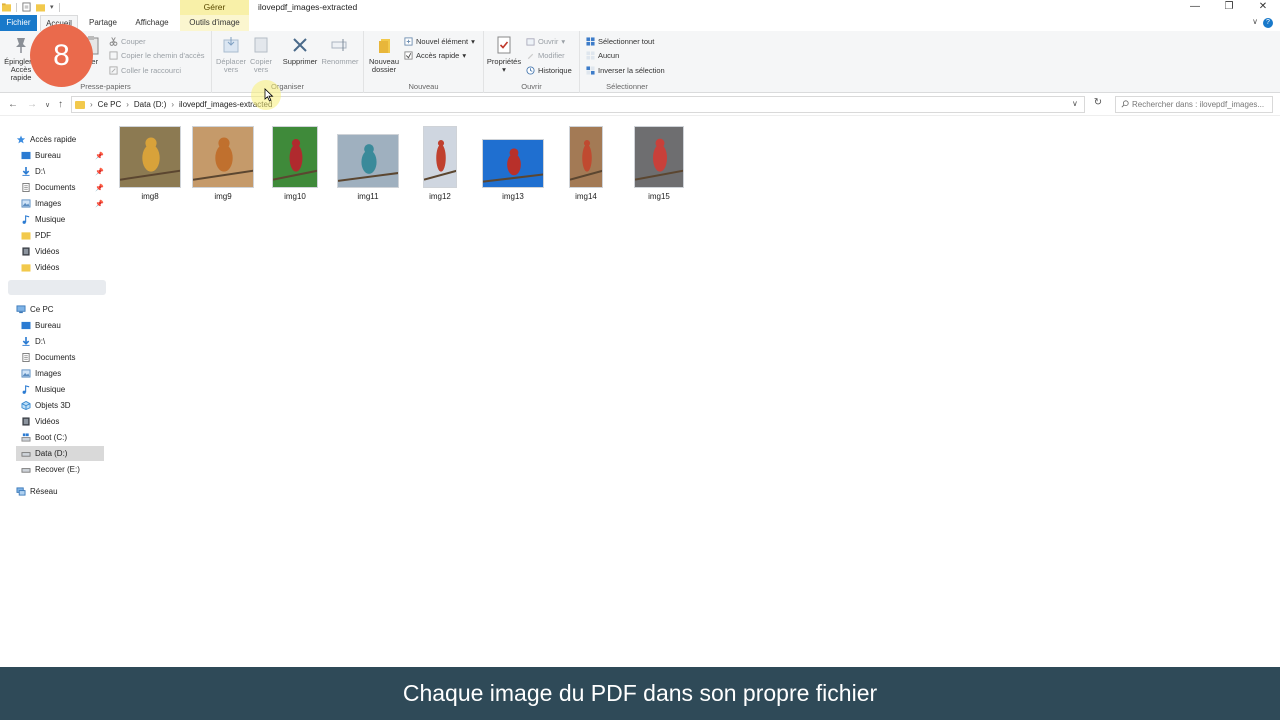  I want to click on file-name: img14, so click(586, 196).